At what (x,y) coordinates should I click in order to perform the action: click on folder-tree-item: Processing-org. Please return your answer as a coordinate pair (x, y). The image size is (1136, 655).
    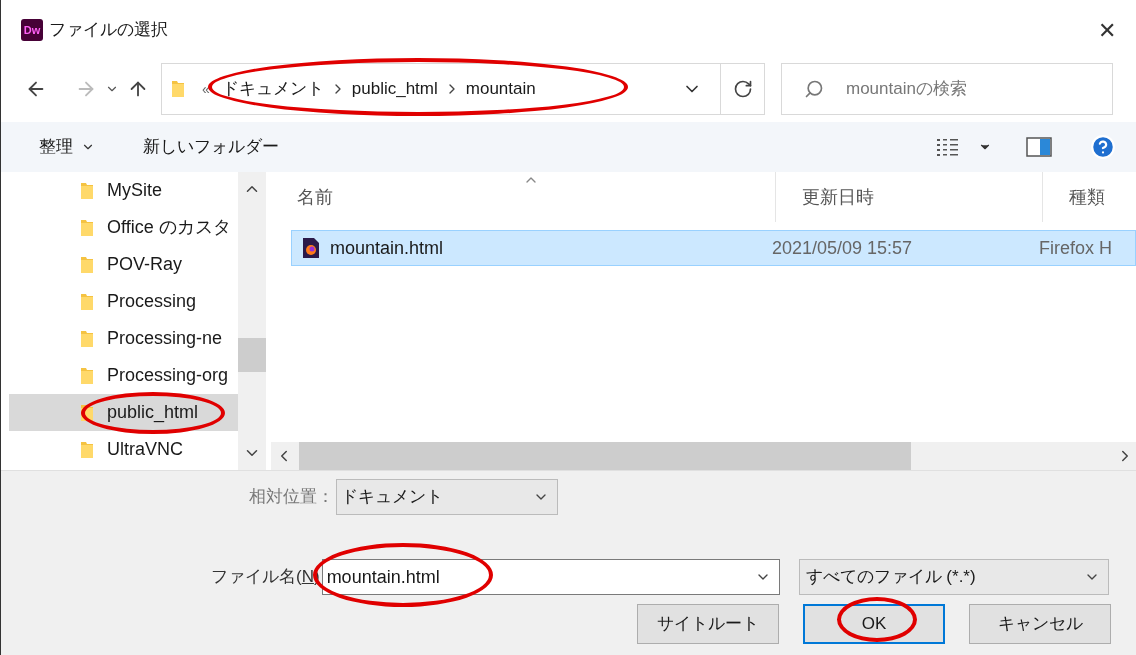
    Looking at the image, I should click on (123, 375).